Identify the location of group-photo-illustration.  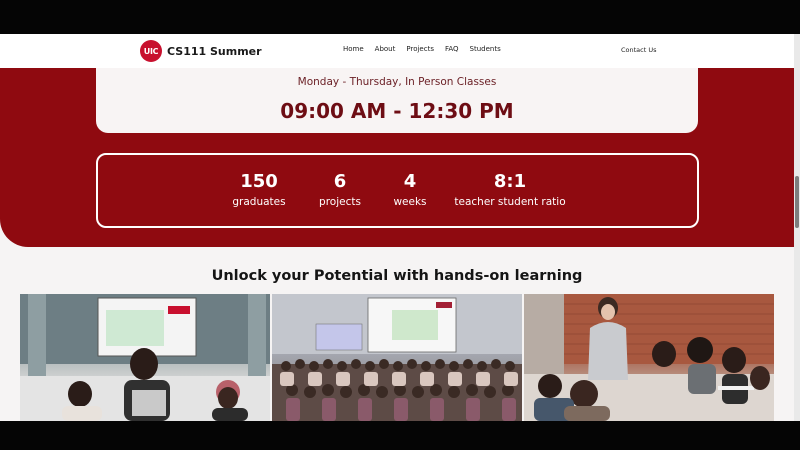
(397, 357).